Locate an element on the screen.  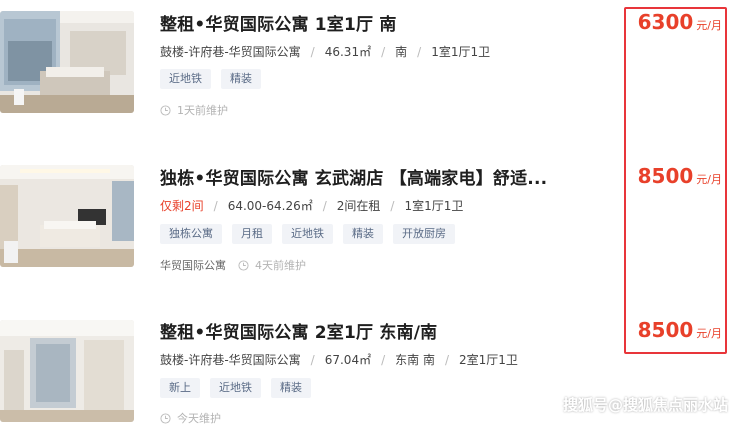
tag: 精装 is located at coordinates (291, 388).